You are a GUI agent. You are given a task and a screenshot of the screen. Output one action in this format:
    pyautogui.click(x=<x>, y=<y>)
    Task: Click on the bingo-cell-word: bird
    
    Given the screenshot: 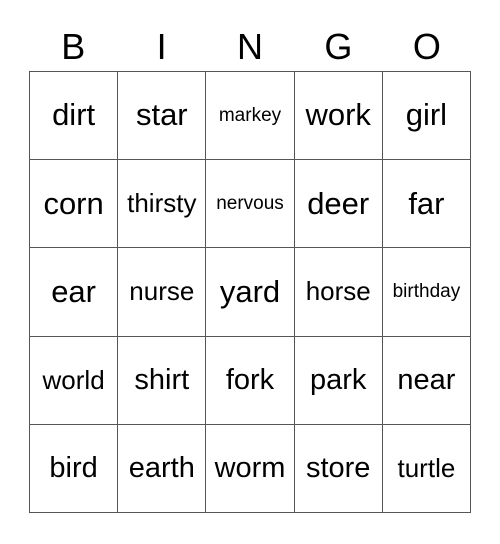 What is the action you would take?
    pyautogui.click(x=73, y=468)
    